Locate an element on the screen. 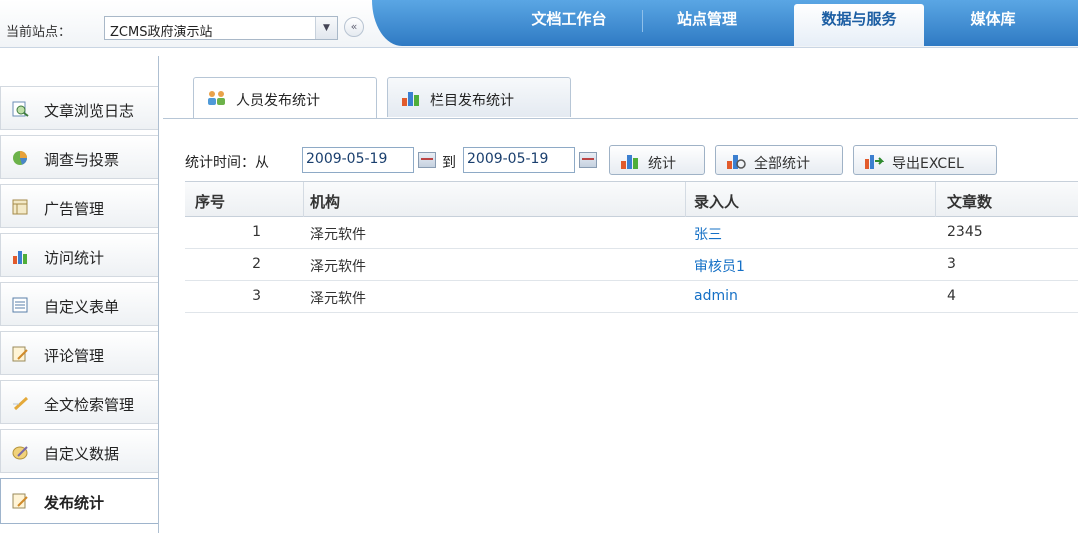 Image resolution: width=1078 pixels, height=533 pixels. export-icon is located at coordinates (874, 162).